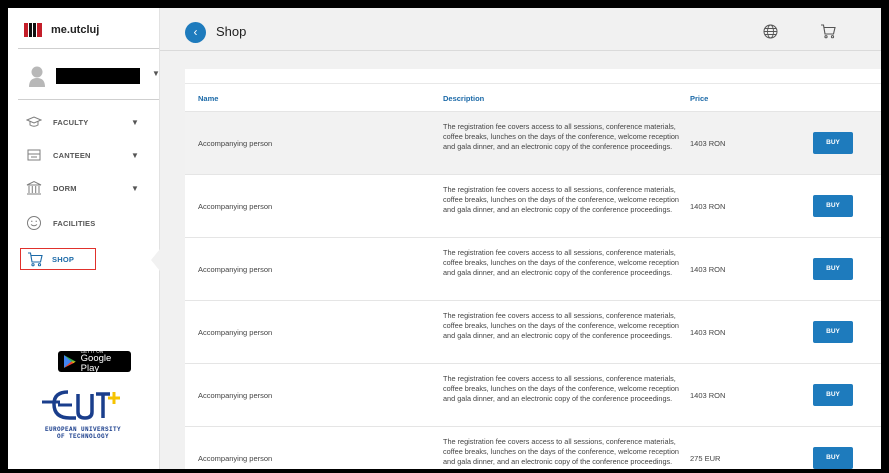  What do you see at coordinates (770, 31) in the screenshot?
I see `globe-icon` at bounding box center [770, 31].